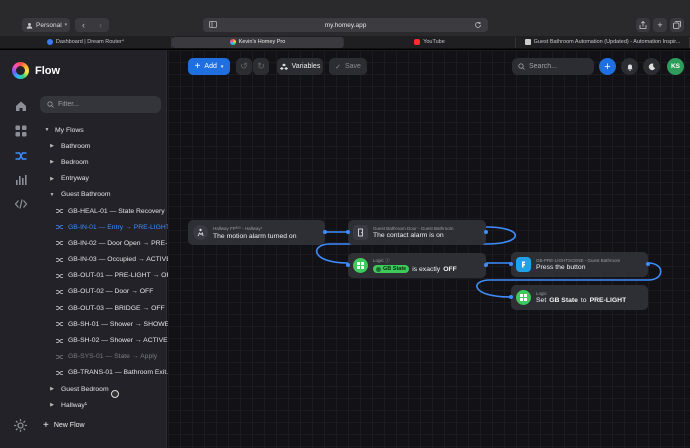  What do you see at coordinates (102, 292) in the screenshot?
I see `flow-item: GB-OUT-02 — Door → OFF` at bounding box center [102, 292].